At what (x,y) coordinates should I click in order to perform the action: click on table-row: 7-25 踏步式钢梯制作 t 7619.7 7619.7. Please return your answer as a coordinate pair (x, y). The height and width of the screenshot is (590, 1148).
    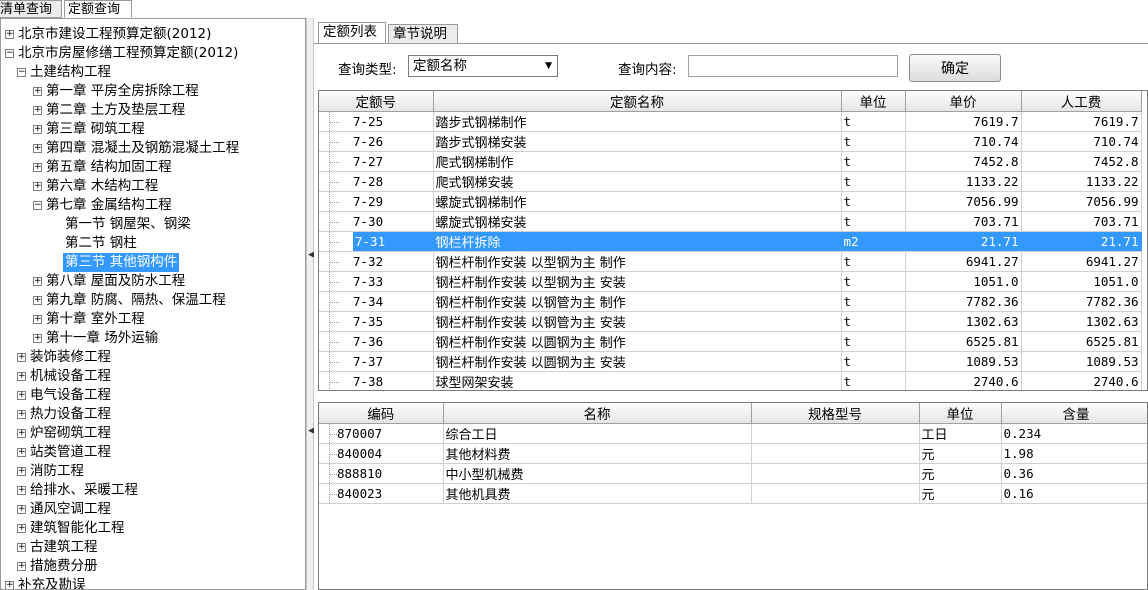
    Looking at the image, I should click on (730, 121).